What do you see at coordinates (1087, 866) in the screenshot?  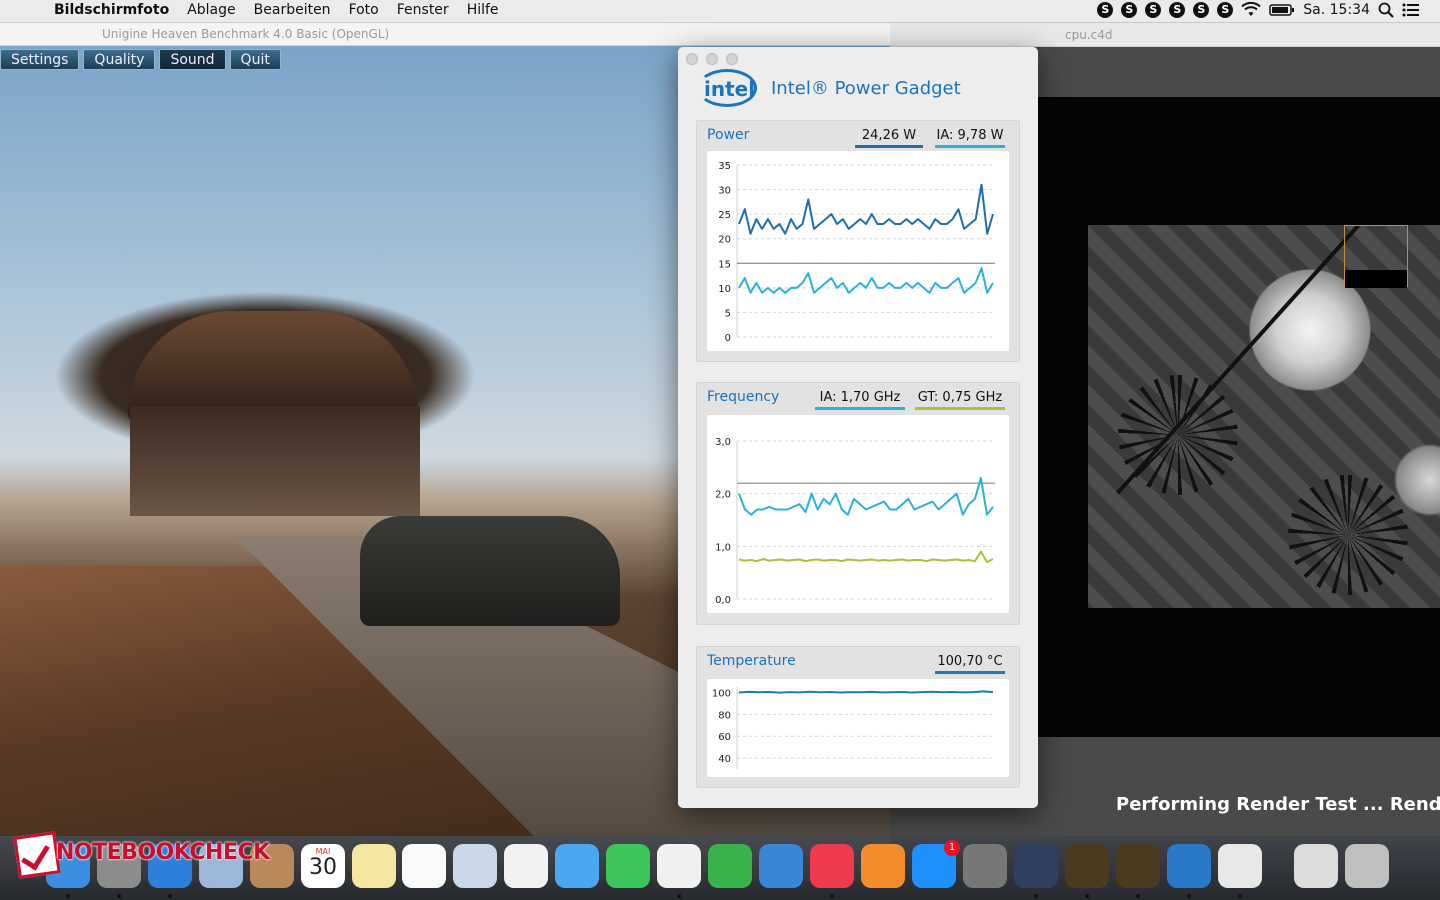 I see `dock-heaven-icon` at bounding box center [1087, 866].